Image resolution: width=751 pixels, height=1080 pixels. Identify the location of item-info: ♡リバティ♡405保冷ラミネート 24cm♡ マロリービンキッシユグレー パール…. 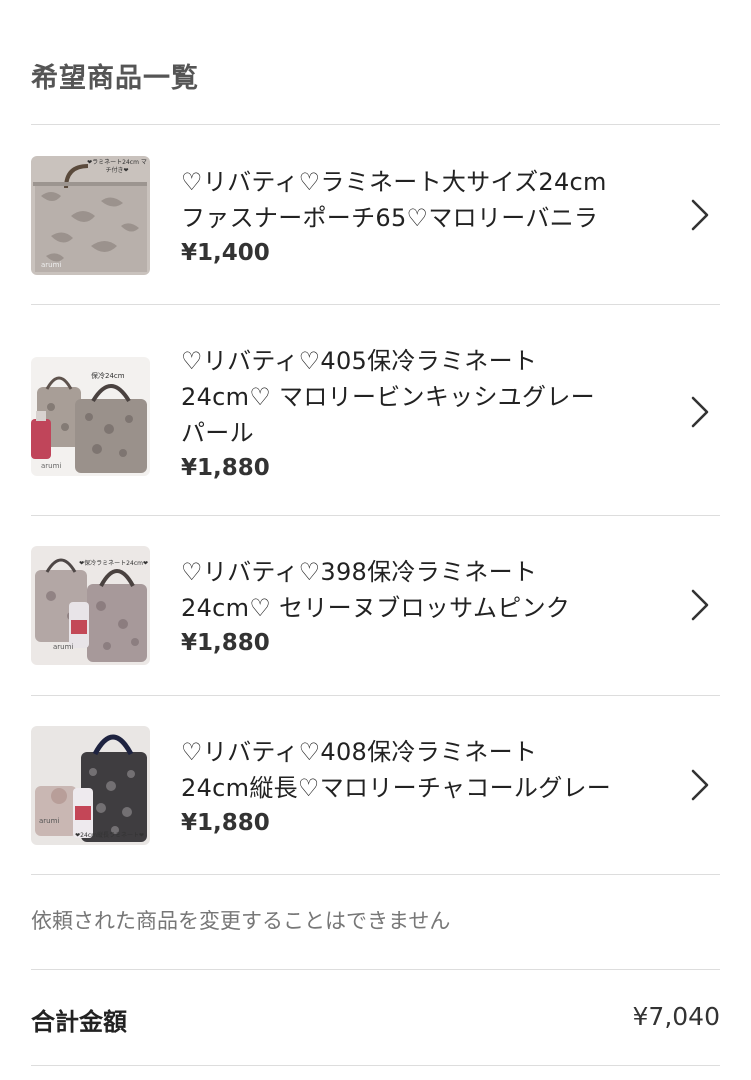
(421, 412).